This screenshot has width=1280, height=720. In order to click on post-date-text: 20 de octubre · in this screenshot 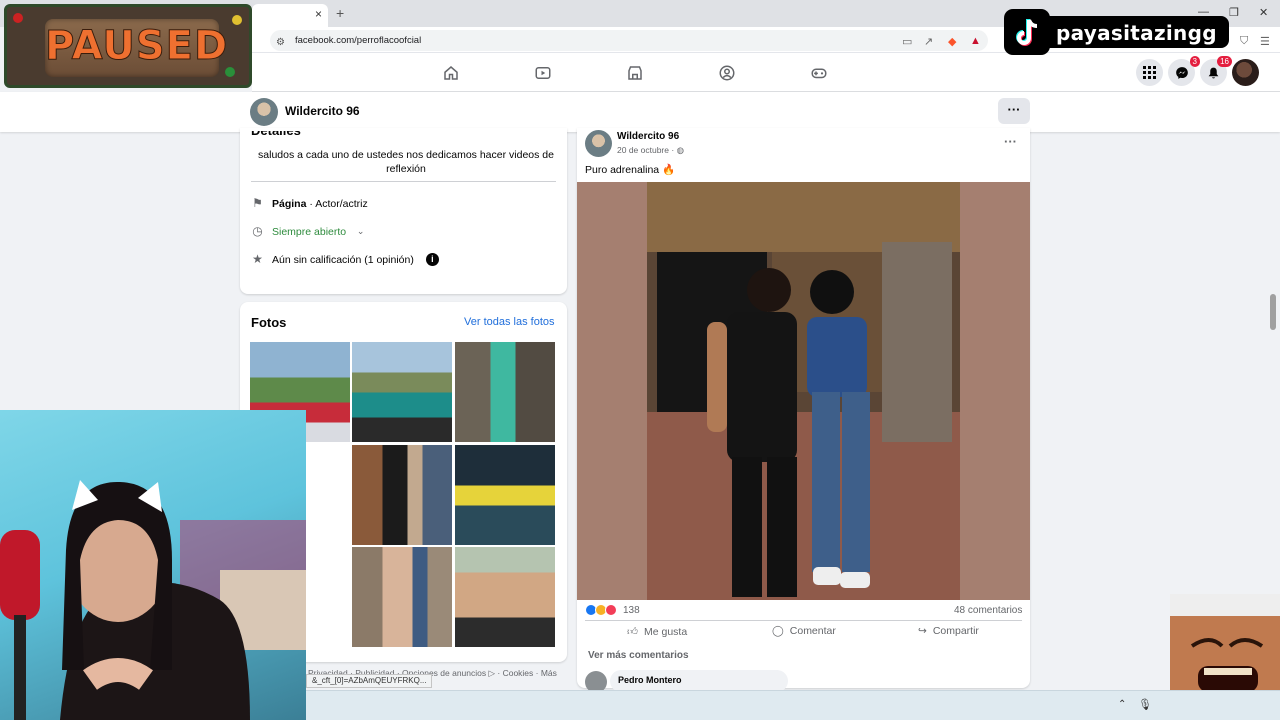, I will do `click(645, 150)`.